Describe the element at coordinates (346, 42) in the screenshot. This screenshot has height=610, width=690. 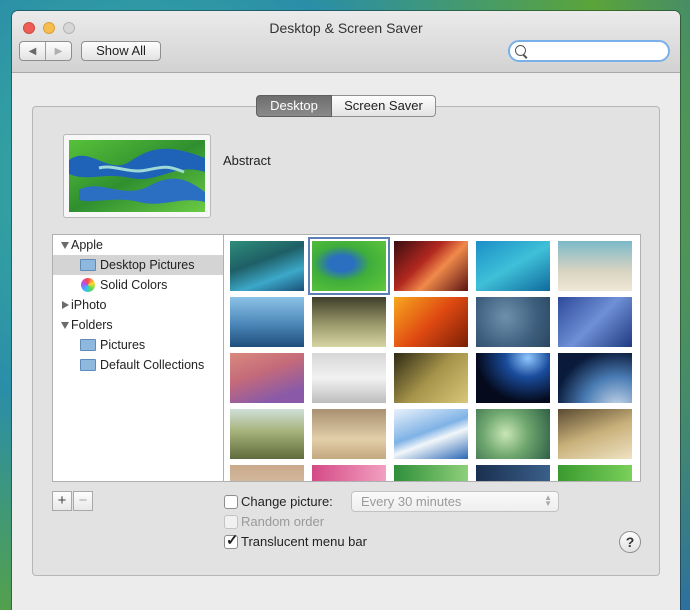
I see `title-bar: Desktop & Screen Saver ◀ ▶ Show All` at that location.